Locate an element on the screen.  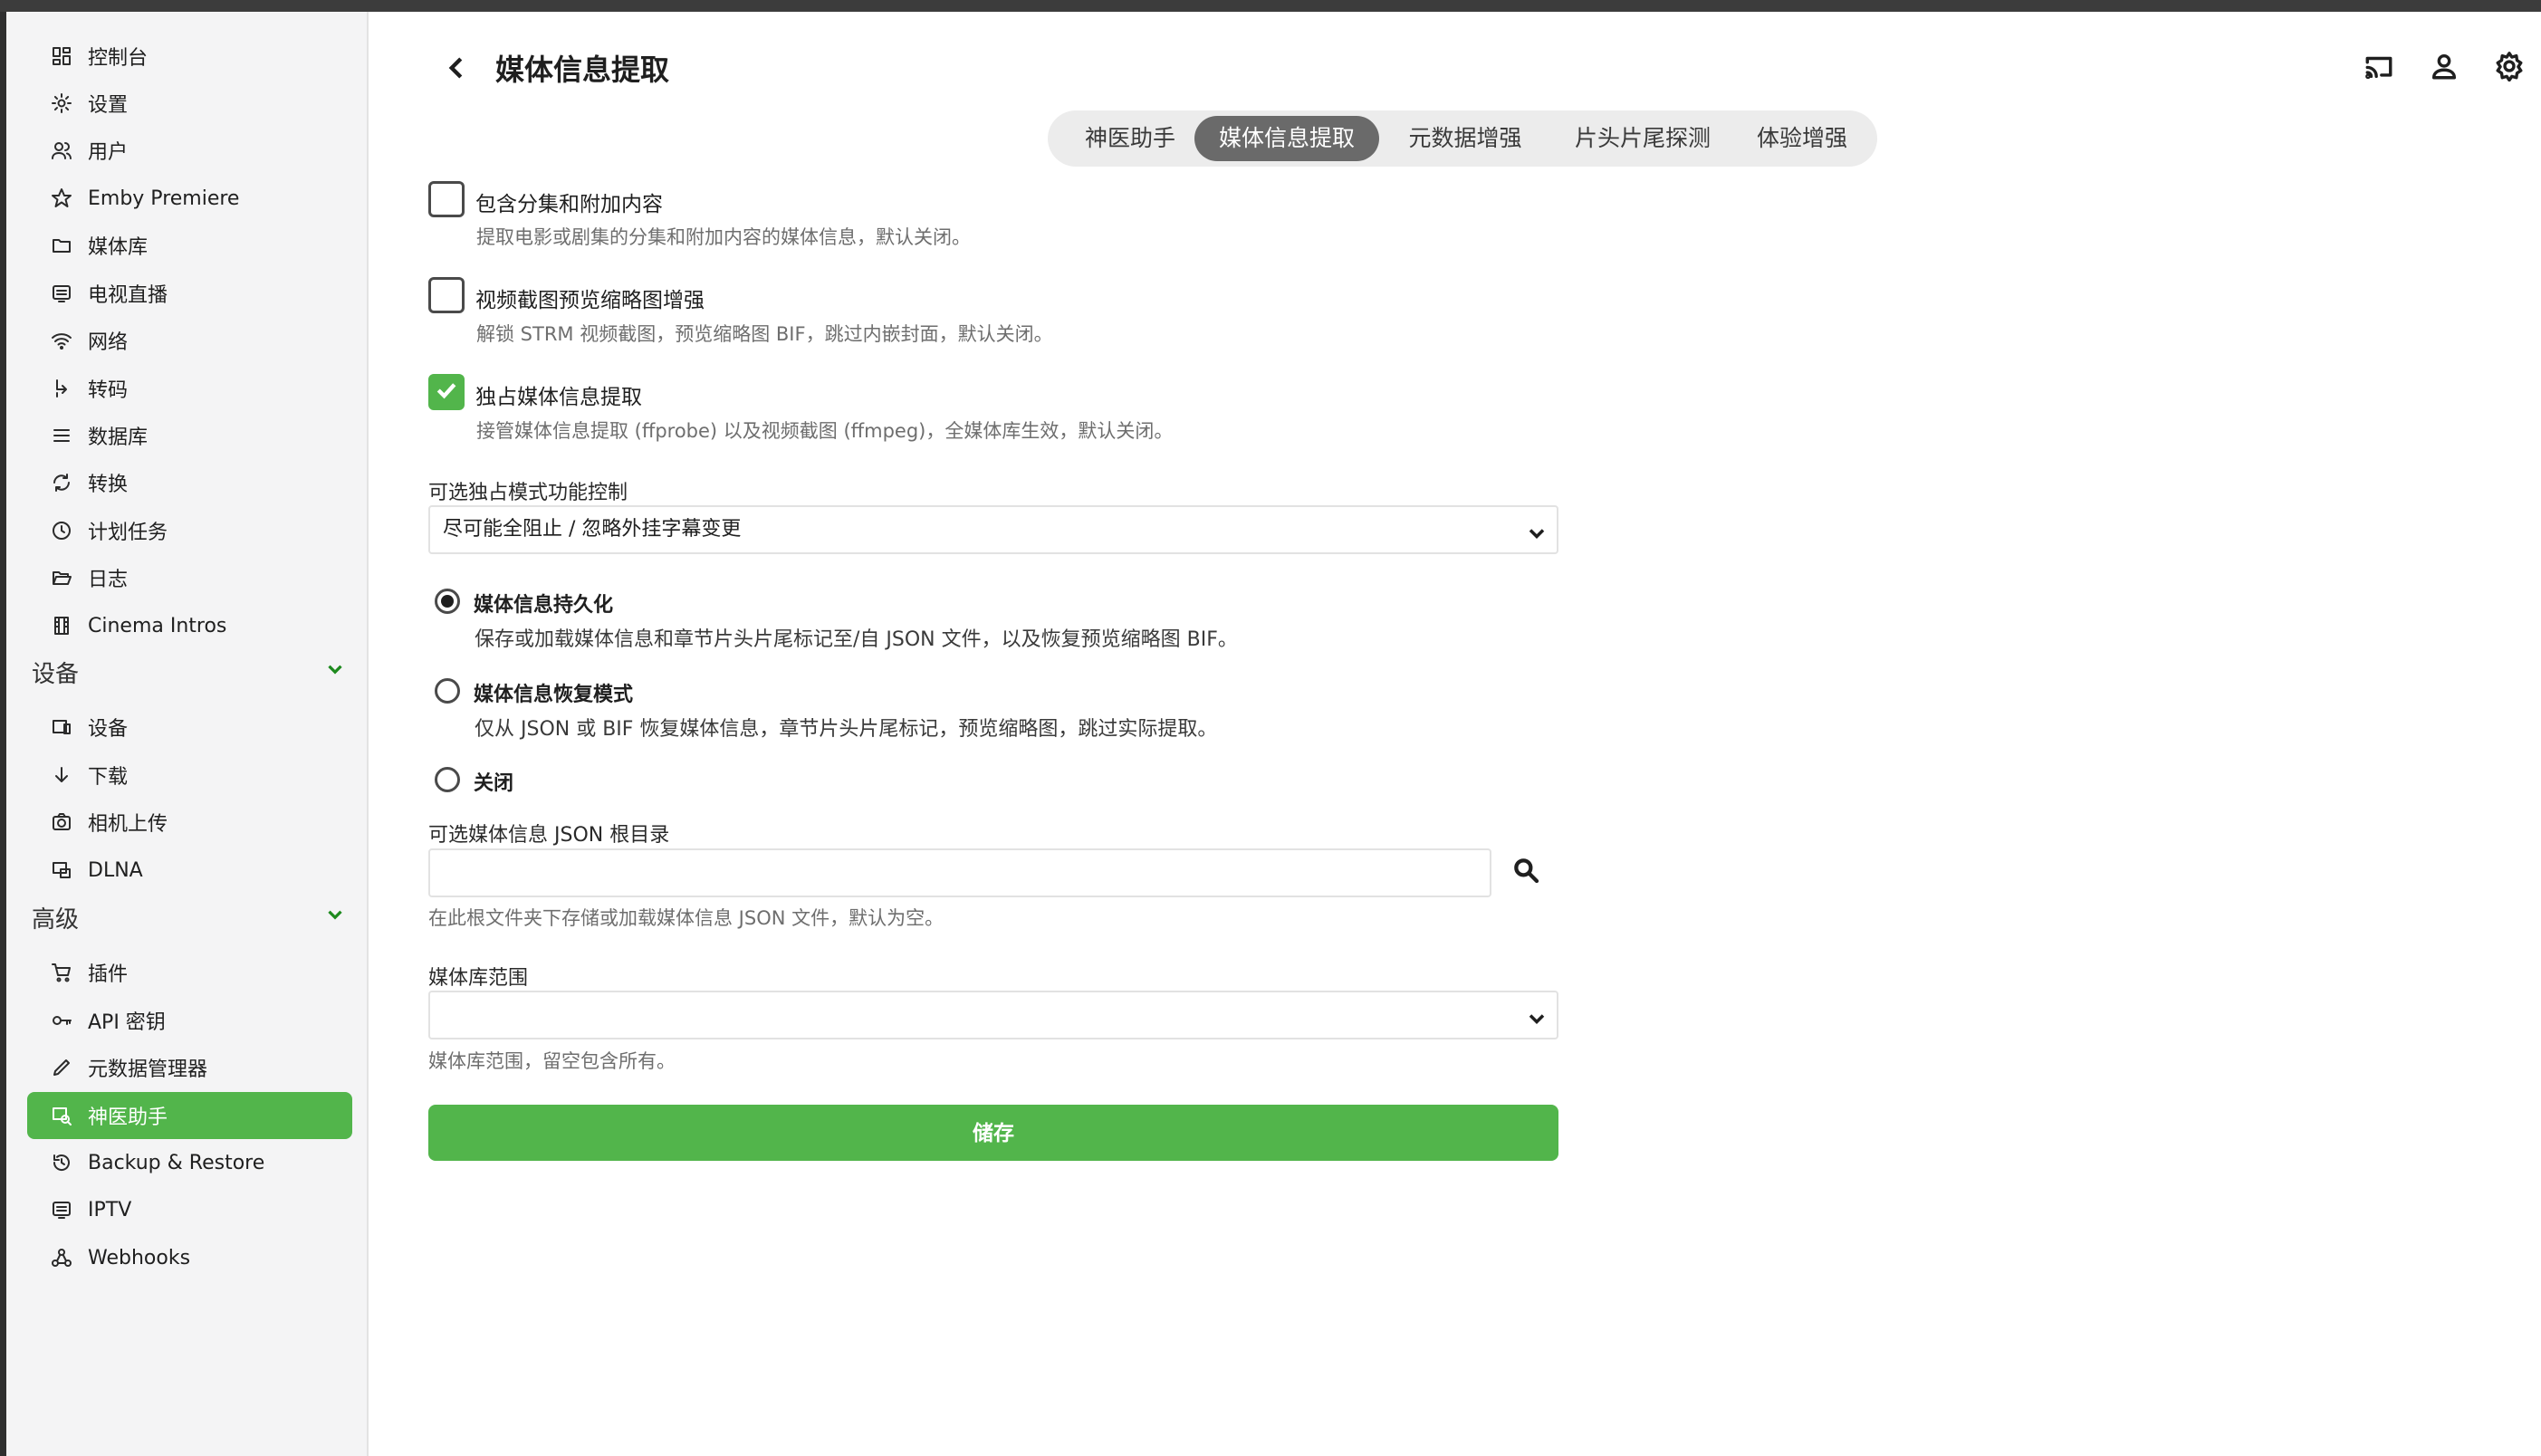
sidebar-item-logs: 日志 is located at coordinates (189, 577).